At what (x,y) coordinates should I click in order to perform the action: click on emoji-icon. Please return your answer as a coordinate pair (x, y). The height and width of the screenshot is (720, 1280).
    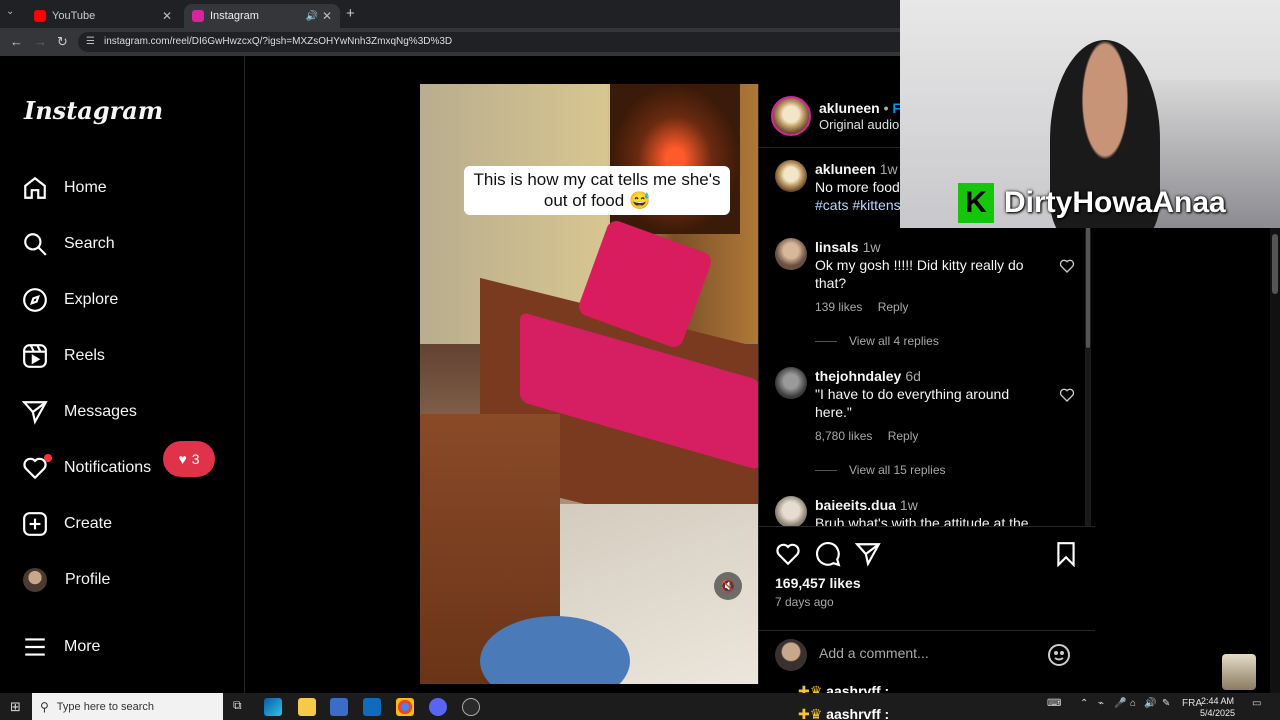
    Looking at the image, I should click on (1059, 655).